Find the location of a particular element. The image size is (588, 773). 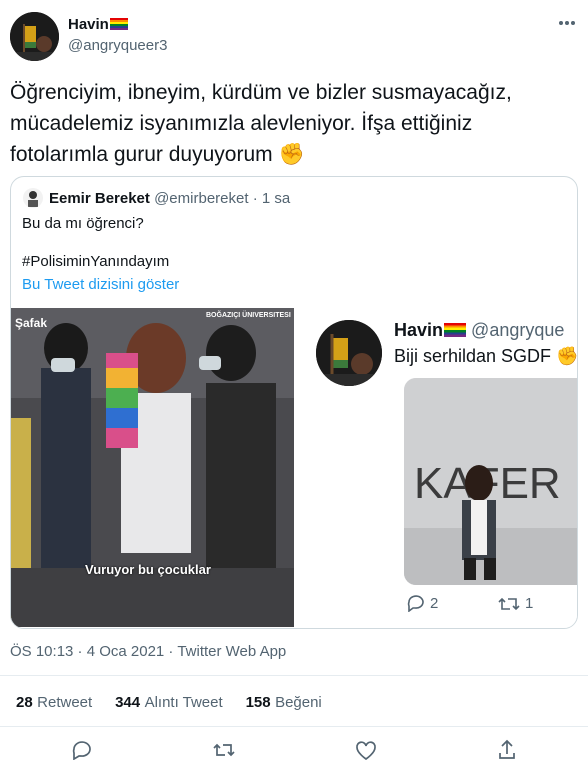

inner-tweet-text: Biji serhildan SGDF is located at coordinates (473, 356).